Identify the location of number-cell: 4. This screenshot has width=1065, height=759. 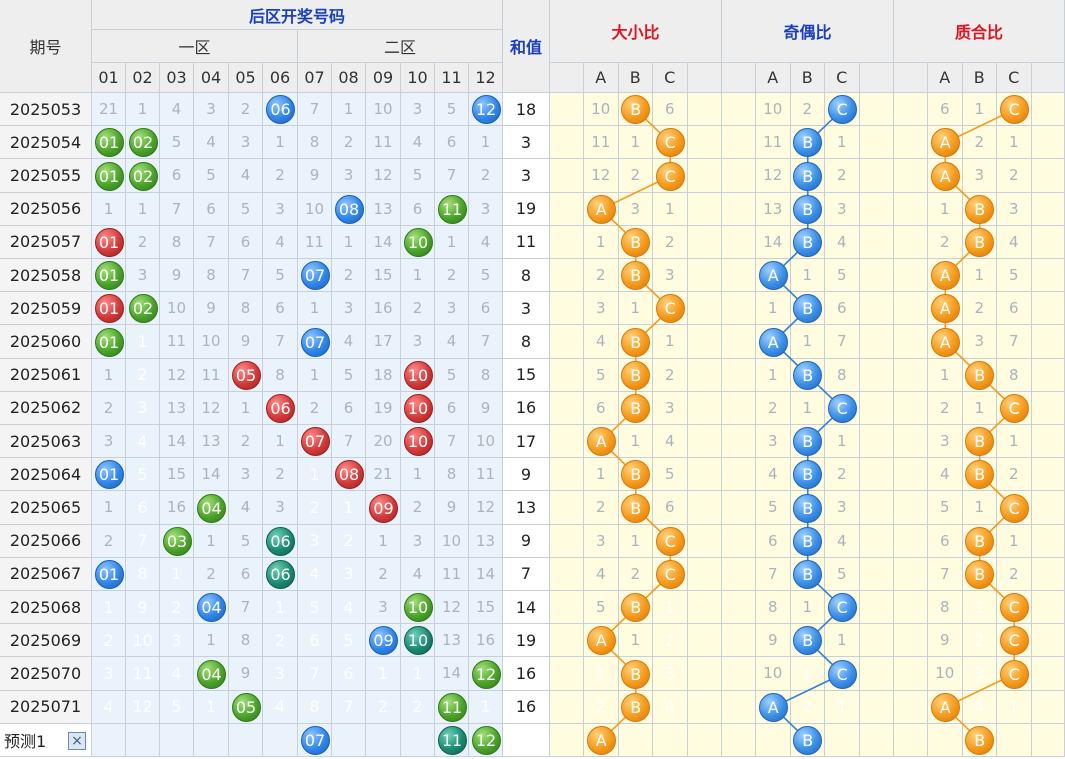
(418, 574).